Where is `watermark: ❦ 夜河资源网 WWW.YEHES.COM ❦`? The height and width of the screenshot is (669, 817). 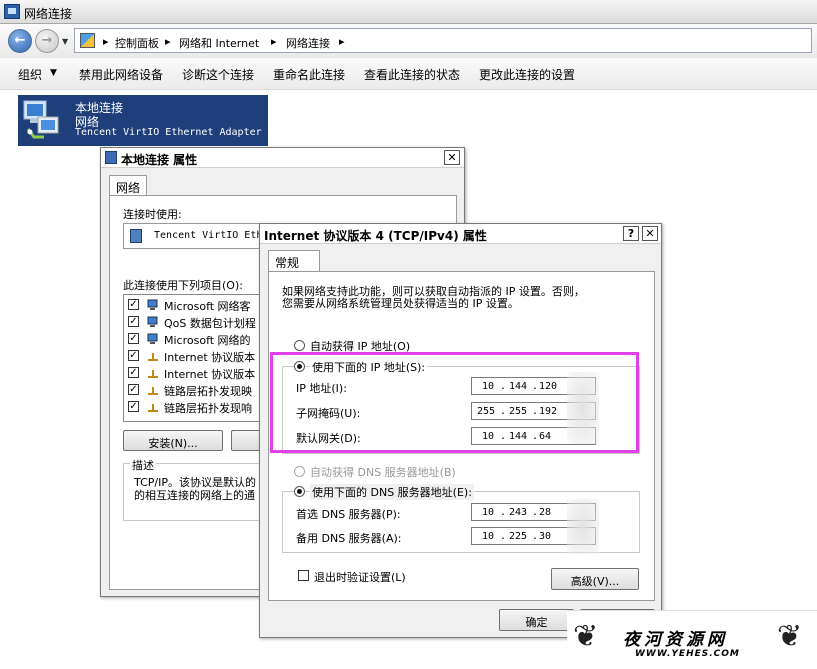
watermark: ❦ 夜河资源网 WWW.YEHES.COM ❦ is located at coordinates (692, 639).